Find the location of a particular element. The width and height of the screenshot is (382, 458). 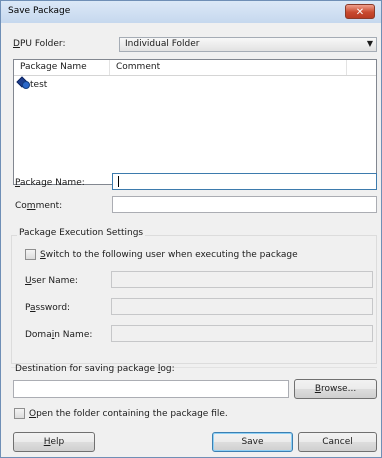

user-name-input is located at coordinates (242, 279).